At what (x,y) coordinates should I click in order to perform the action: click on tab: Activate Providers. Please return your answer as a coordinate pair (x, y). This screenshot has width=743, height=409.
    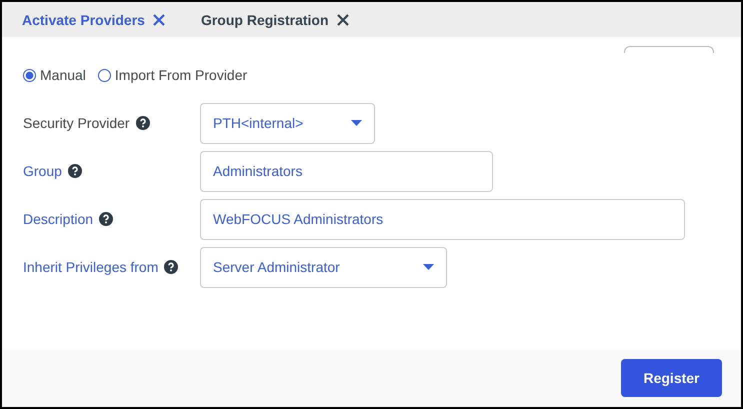
    Looking at the image, I should click on (83, 20).